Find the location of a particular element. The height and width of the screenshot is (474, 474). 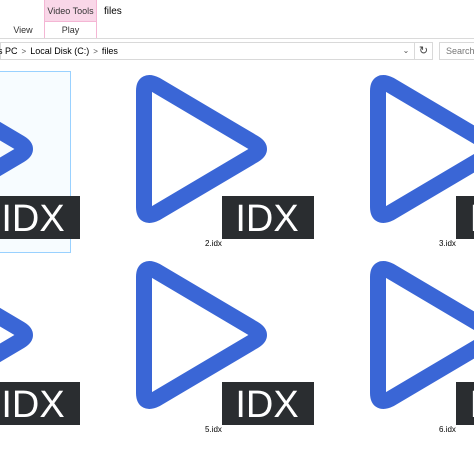

address-bar: s PC > Local Disk (C:) > files ⌄ is located at coordinates (207, 51).